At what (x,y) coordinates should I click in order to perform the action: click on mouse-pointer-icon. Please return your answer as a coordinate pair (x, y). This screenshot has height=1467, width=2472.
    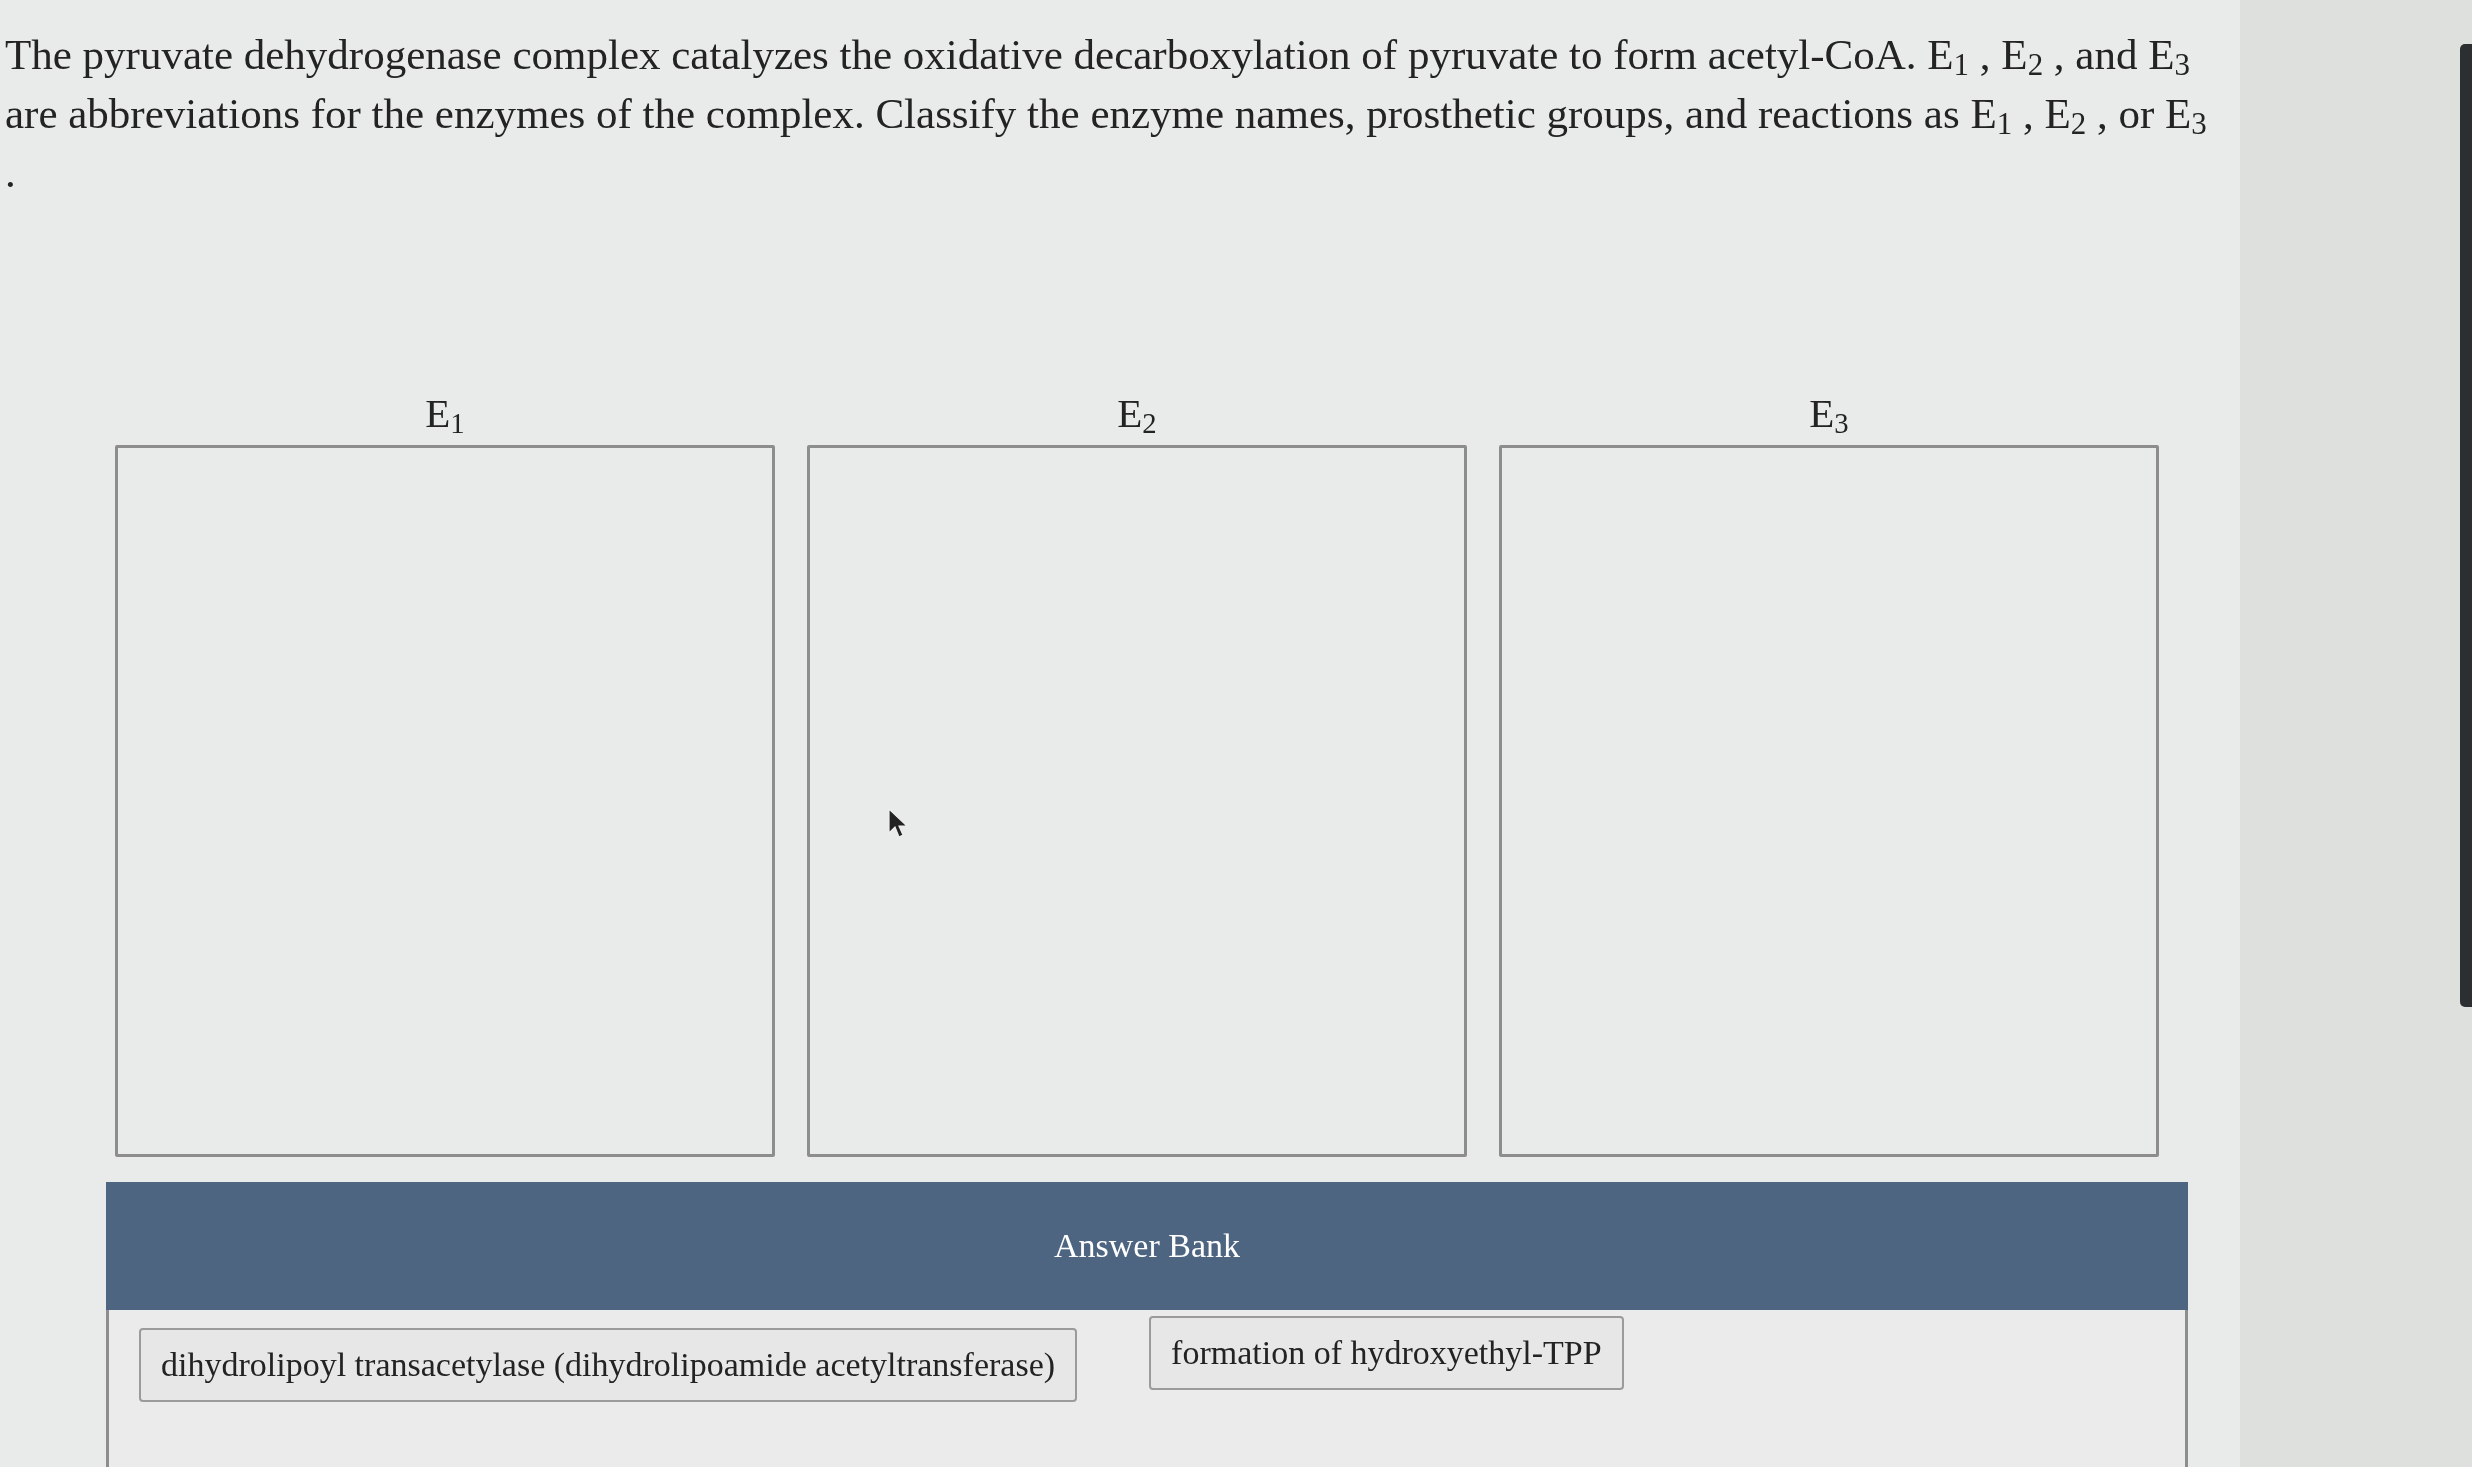
    Looking at the image, I should click on (898, 823).